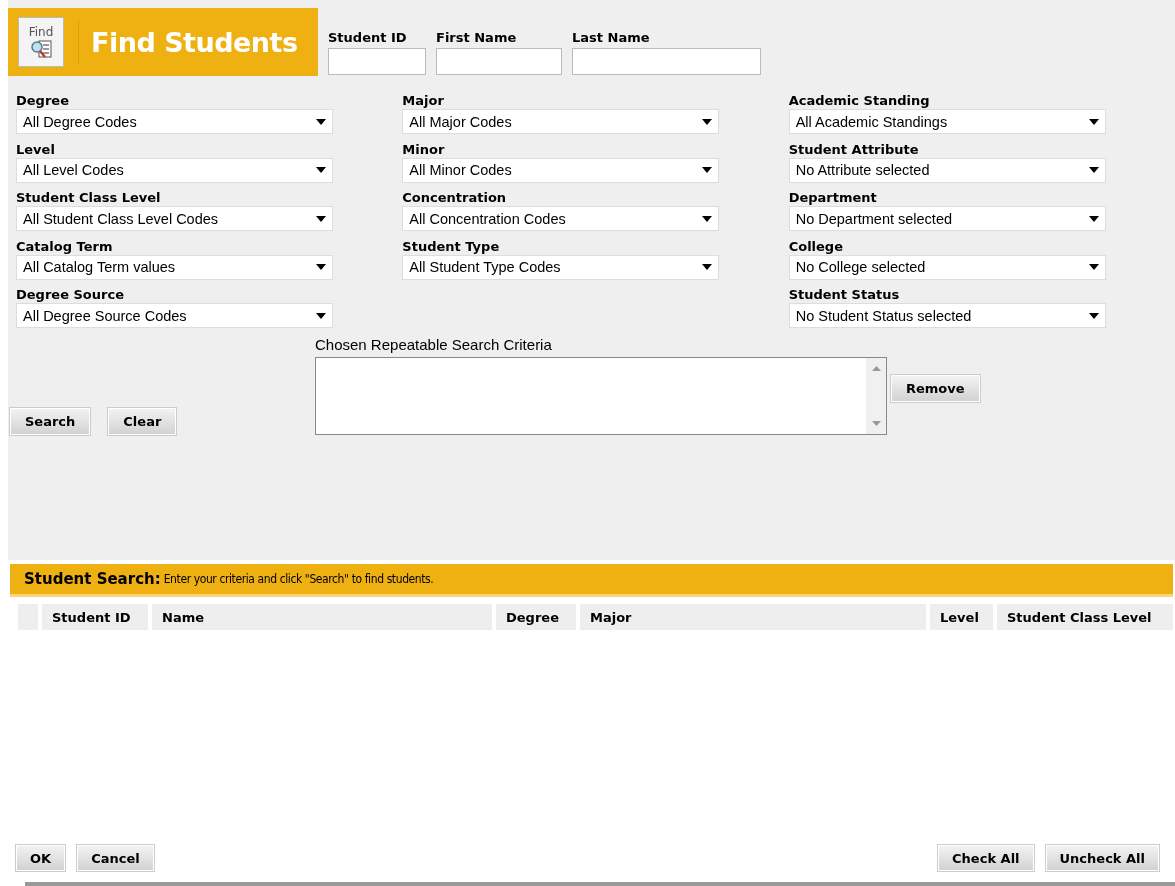 The height and width of the screenshot is (886, 1175). What do you see at coordinates (455, 198) in the screenshot?
I see `filter-label: Concentration` at bounding box center [455, 198].